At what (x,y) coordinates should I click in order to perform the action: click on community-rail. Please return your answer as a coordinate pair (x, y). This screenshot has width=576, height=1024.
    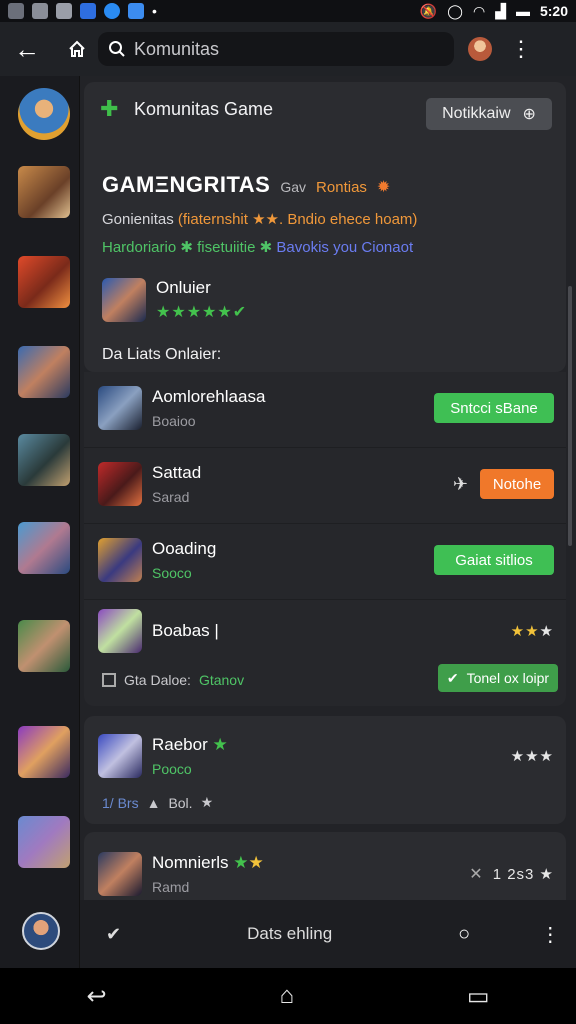
    Looking at the image, I should click on (40, 522).